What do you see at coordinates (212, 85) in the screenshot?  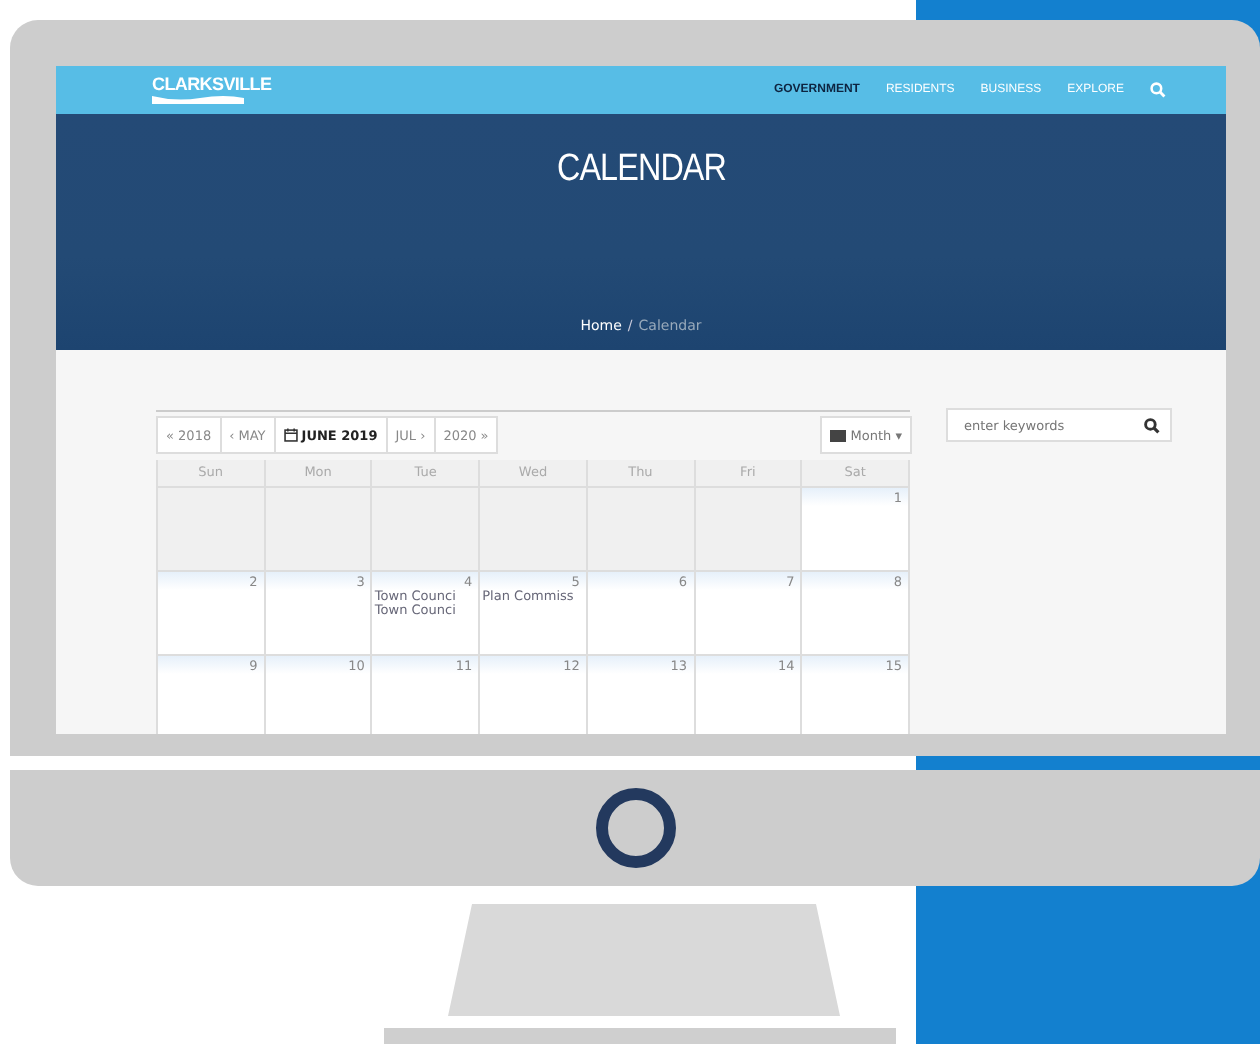 I see `site-logo: CLARKSVILLE` at bounding box center [212, 85].